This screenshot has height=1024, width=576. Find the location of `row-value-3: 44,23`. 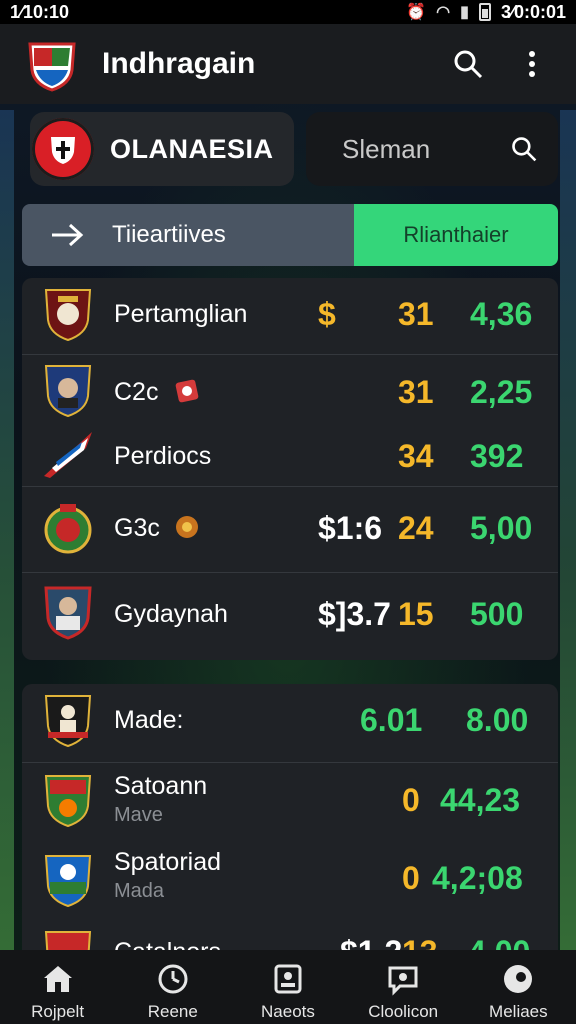

row-value-3: 44,23 is located at coordinates (480, 800).